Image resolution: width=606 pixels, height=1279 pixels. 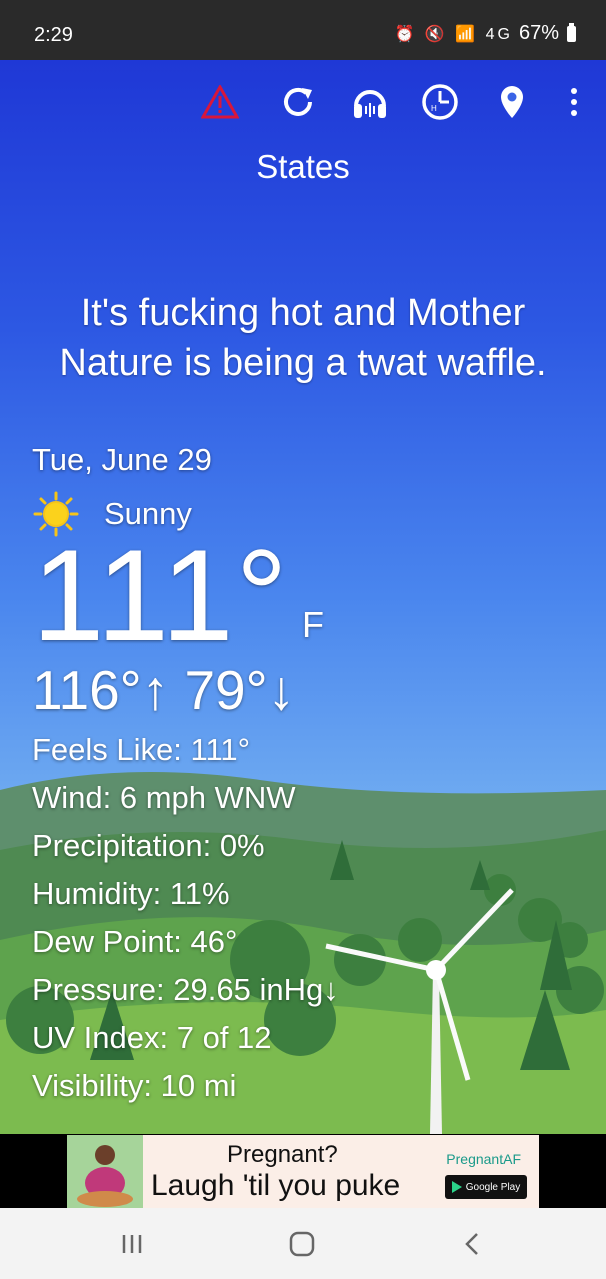 What do you see at coordinates (148, 845) in the screenshot?
I see `precipitation: Precipitation: 0%` at bounding box center [148, 845].